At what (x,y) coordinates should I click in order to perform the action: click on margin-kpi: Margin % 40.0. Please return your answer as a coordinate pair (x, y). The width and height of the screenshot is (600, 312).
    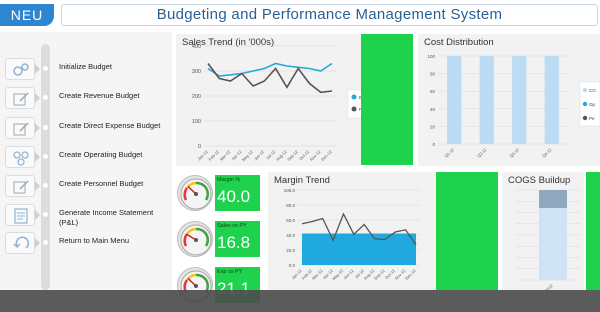
    Looking at the image, I should click on (237, 193).